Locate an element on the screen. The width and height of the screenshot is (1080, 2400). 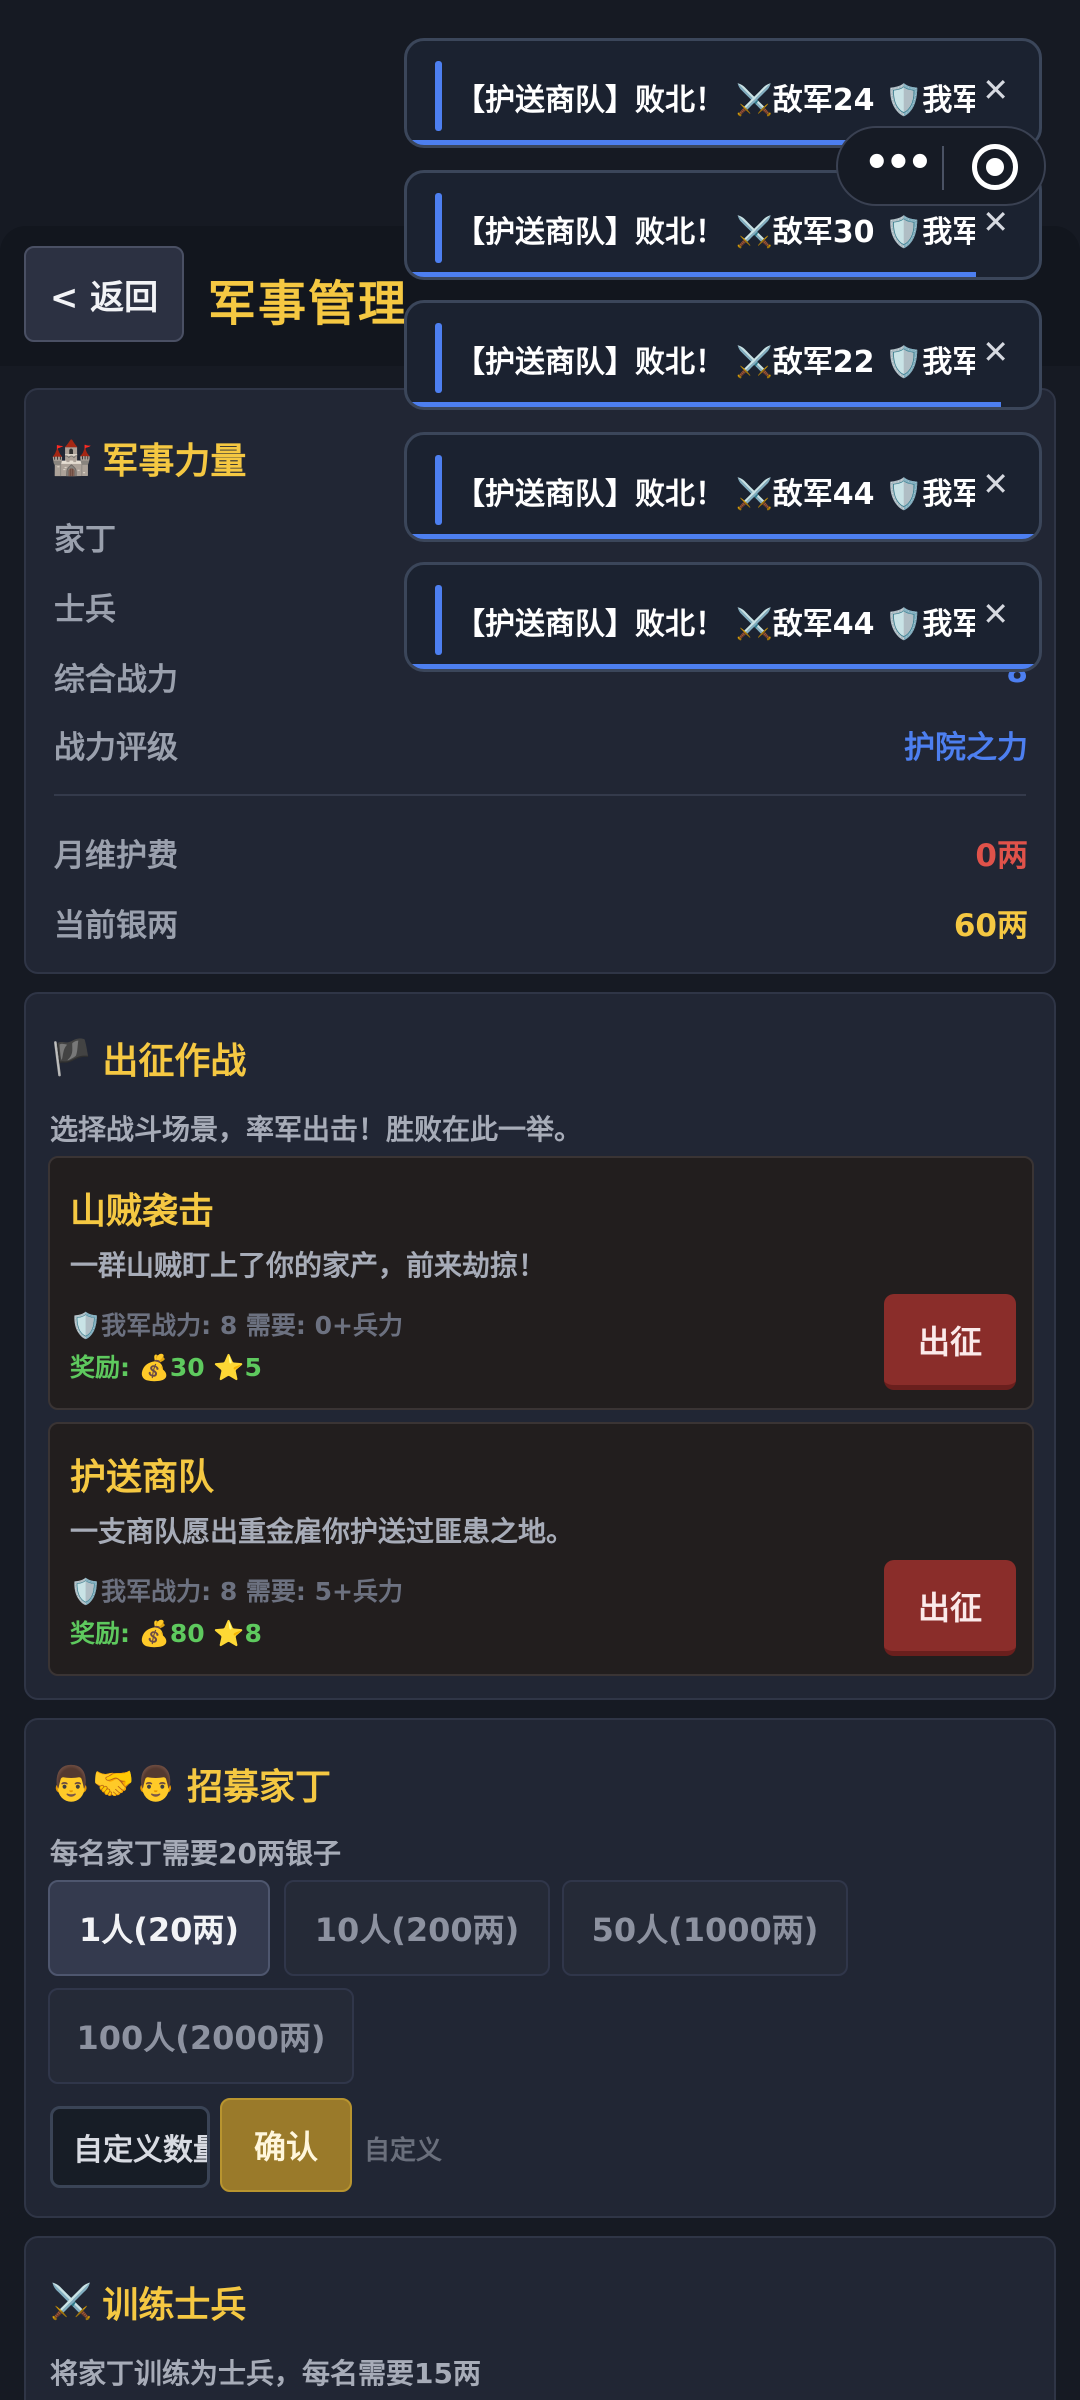
train-card: ⚔️ 训练士兵 将家丁训练为士兵，每名需要15两 is located at coordinates (540, 2318).